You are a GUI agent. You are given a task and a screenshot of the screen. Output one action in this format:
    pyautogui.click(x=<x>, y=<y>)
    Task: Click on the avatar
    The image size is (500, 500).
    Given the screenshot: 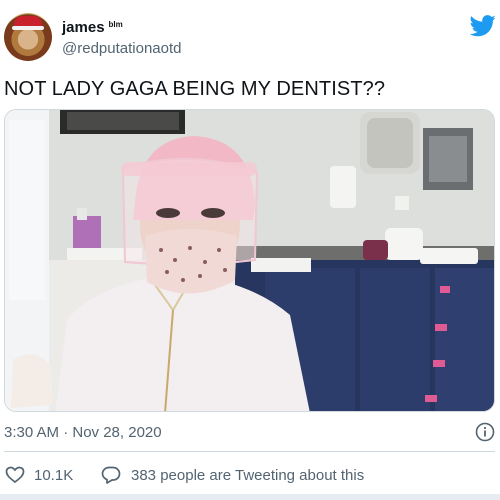 What is the action you would take?
    pyautogui.click(x=28, y=37)
    